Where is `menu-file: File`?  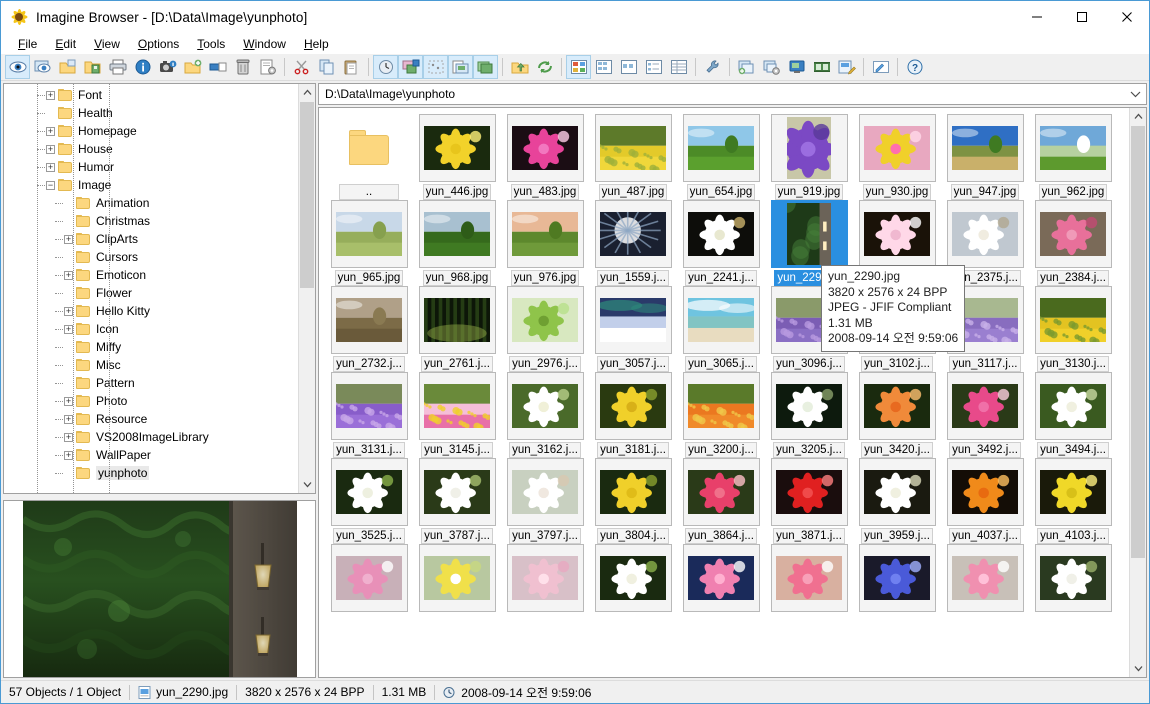
menu-file: File is located at coordinates (27, 44).